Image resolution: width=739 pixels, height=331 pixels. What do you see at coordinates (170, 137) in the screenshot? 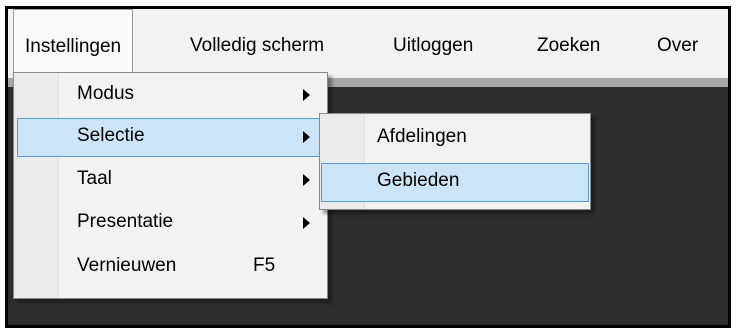
I see `menu-item-selectie: Selectie` at bounding box center [170, 137].